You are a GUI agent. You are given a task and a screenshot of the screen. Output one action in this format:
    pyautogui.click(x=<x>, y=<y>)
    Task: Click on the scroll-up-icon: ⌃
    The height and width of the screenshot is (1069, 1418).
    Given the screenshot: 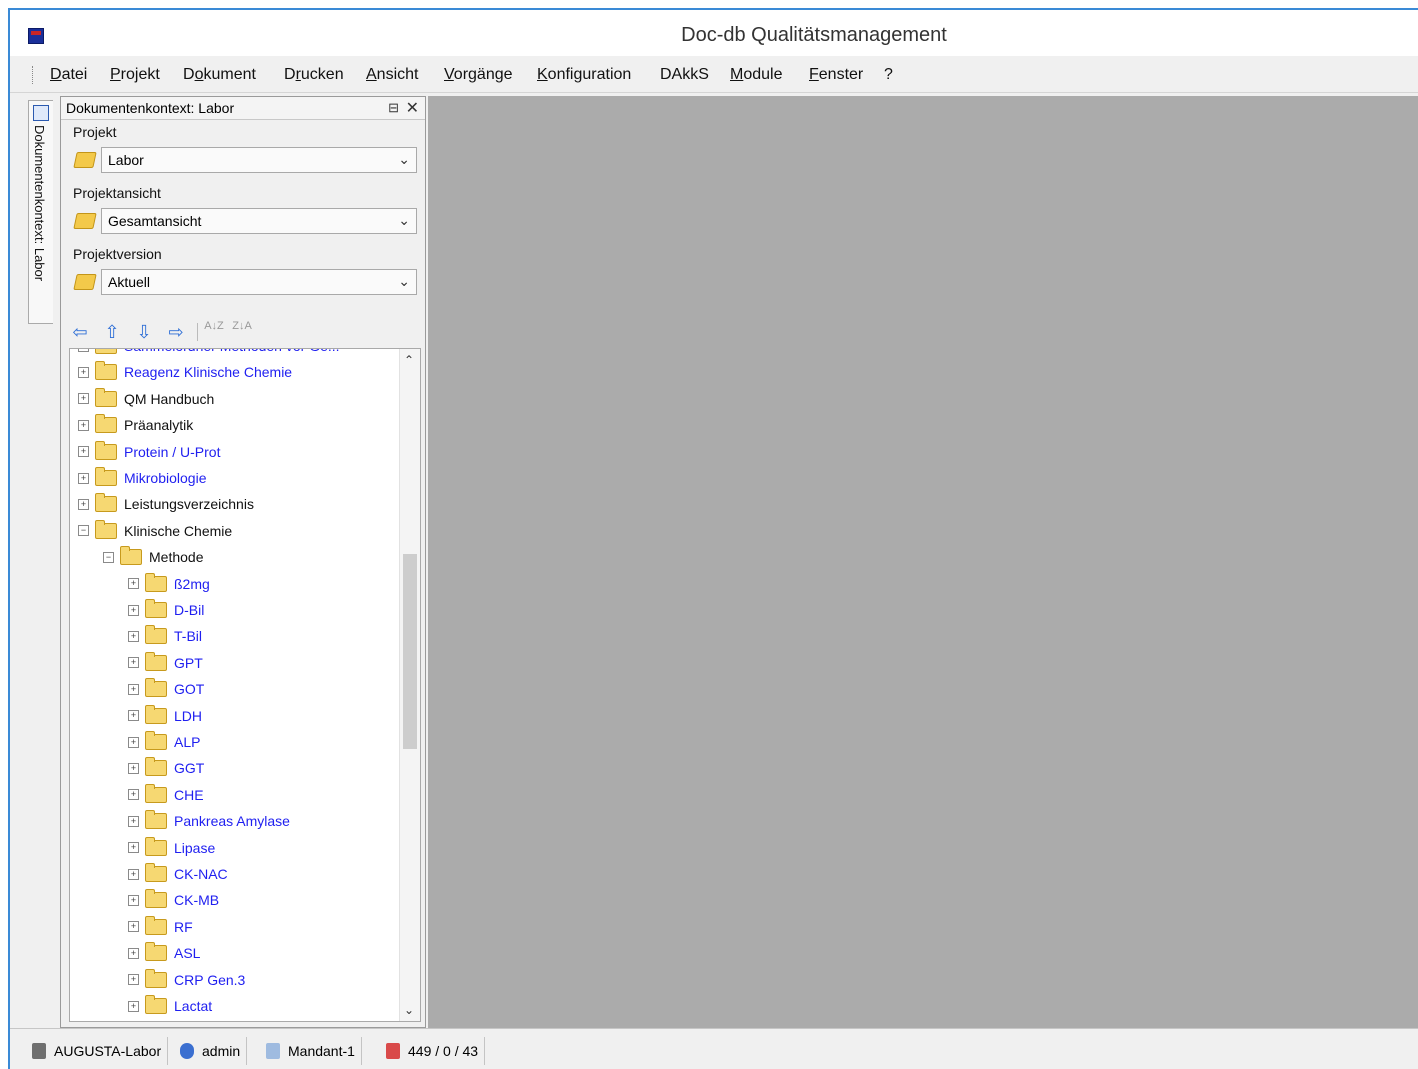 What is the action you would take?
    pyautogui.click(x=409, y=360)
    